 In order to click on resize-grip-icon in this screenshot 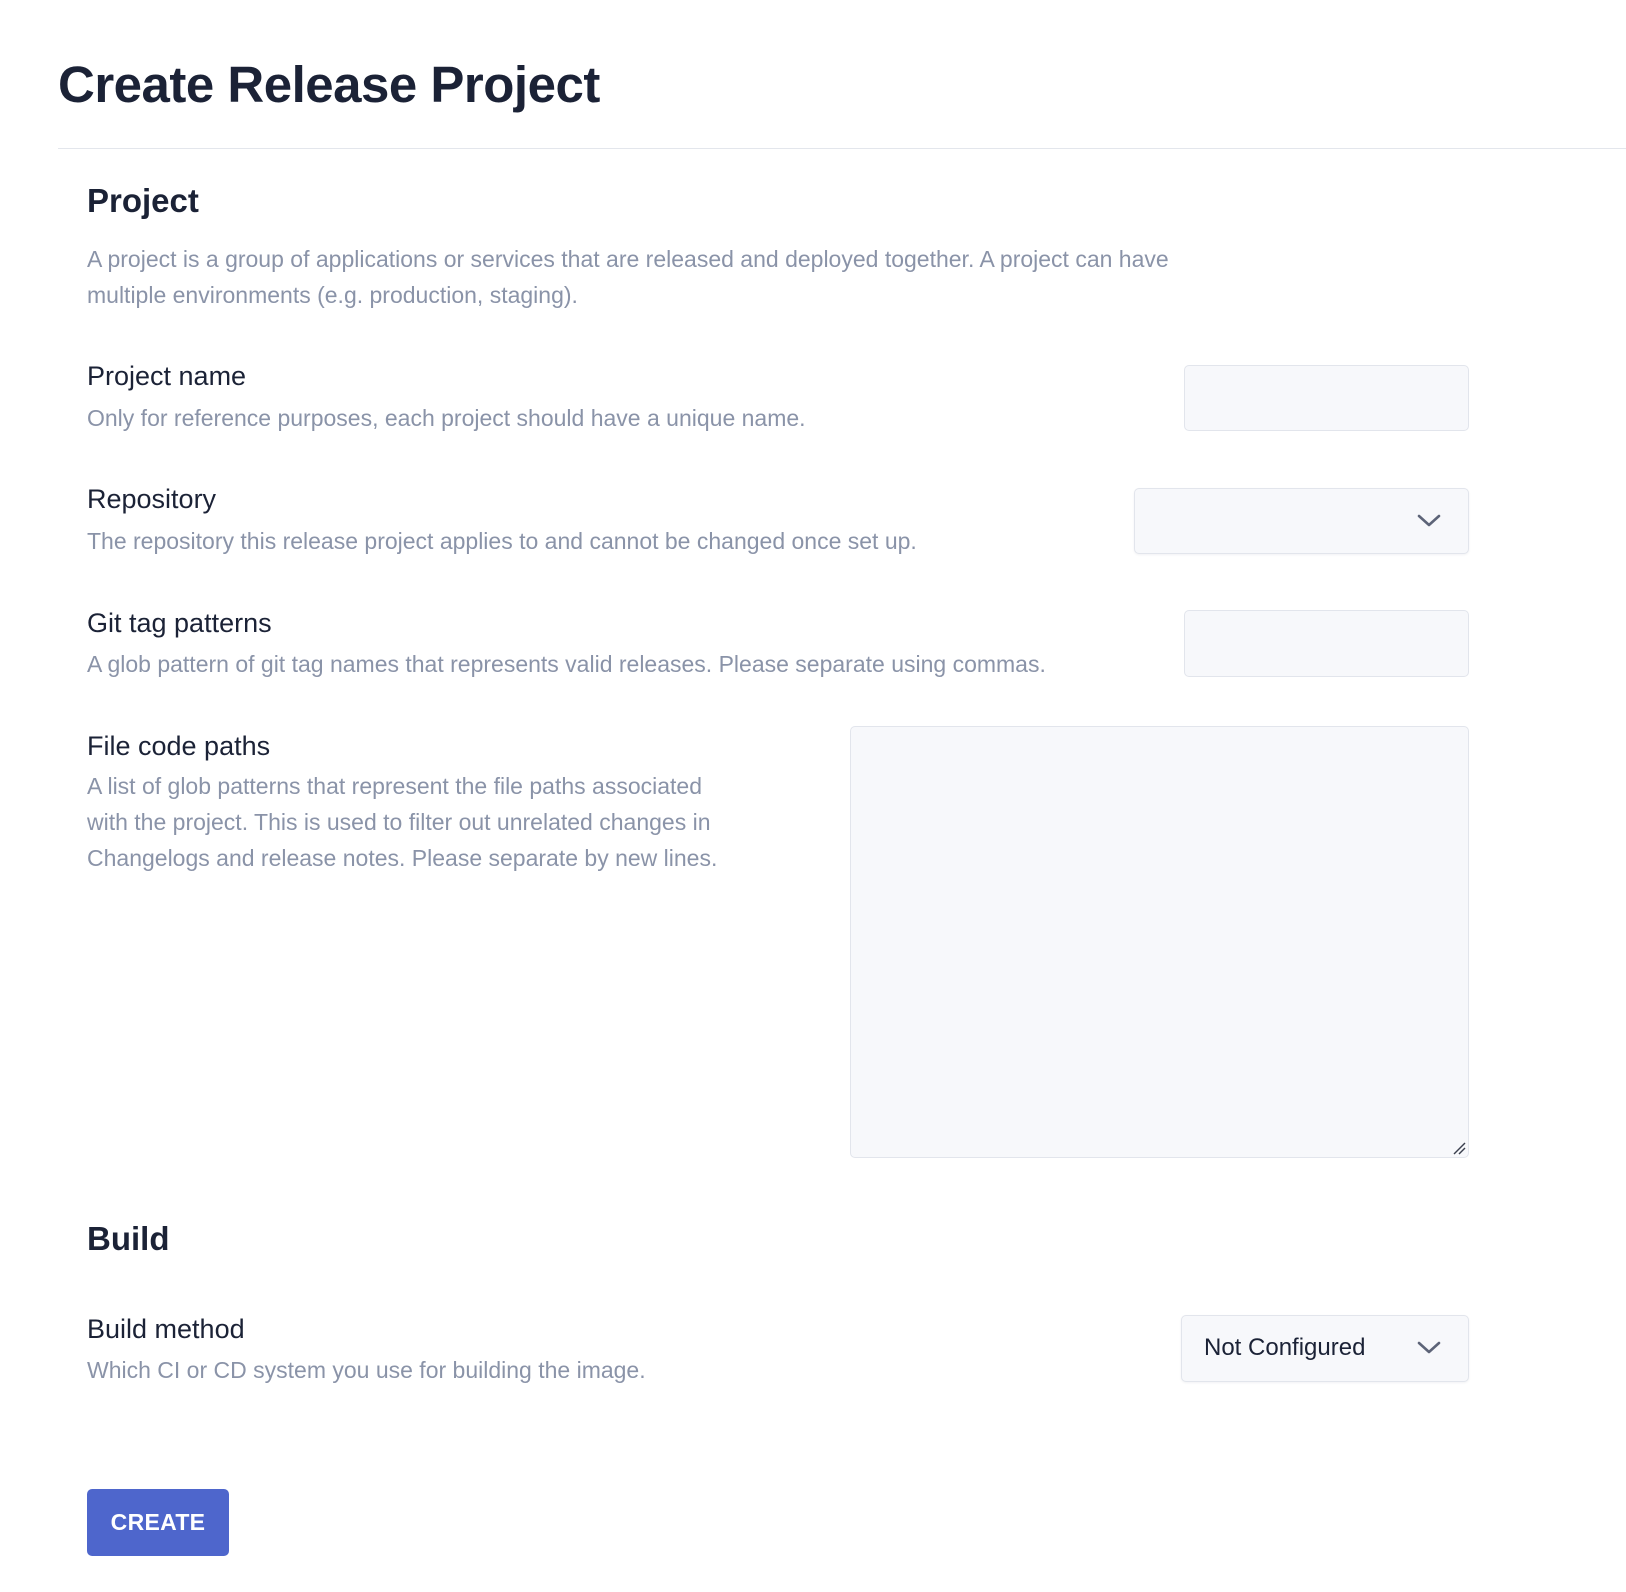, I will do `click(1458, 1147)`.